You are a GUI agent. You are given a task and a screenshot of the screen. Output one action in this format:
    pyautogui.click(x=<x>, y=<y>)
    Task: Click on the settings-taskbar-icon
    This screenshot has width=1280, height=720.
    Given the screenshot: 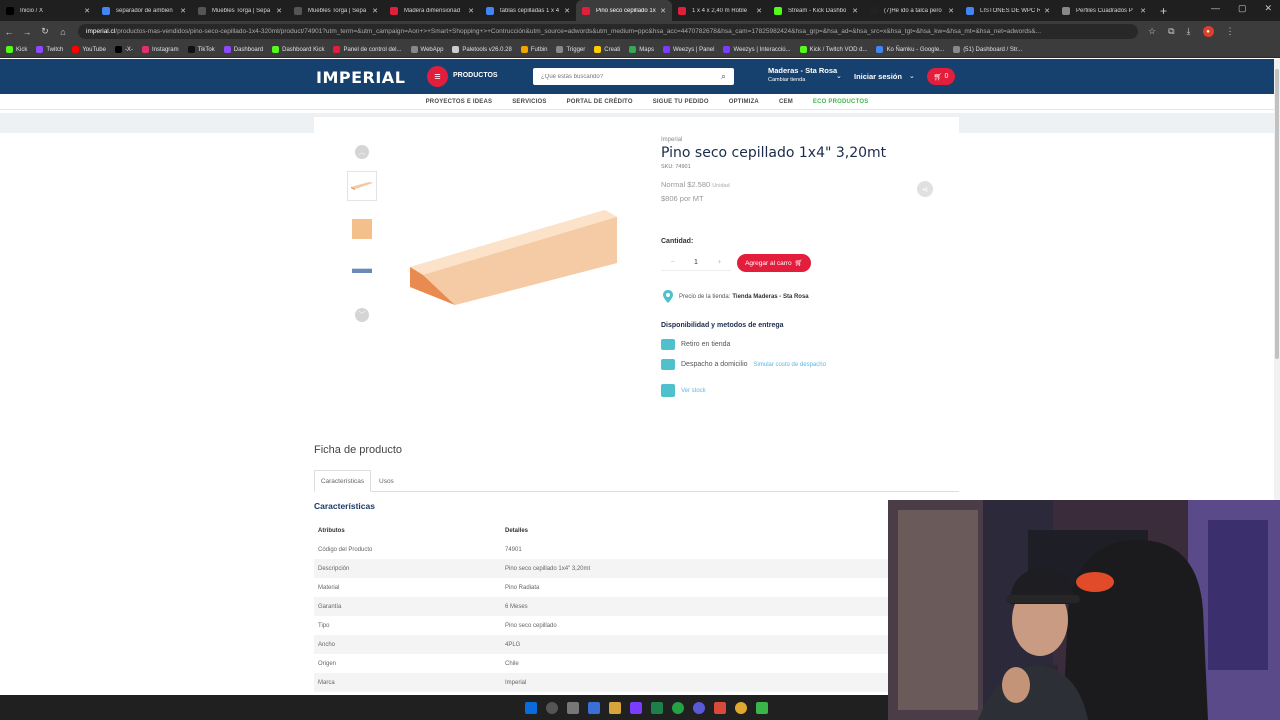 What is the action you would take?
    pyautogui.click(x=573, y=707)
    